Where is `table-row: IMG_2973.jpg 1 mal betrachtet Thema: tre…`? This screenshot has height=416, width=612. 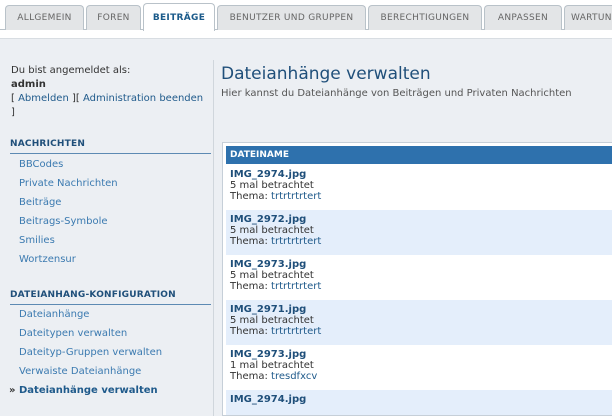
table-row: IMG_2973.jpg 1 mal betrachtet Thema: tre… is located at coordinates (419, 367).